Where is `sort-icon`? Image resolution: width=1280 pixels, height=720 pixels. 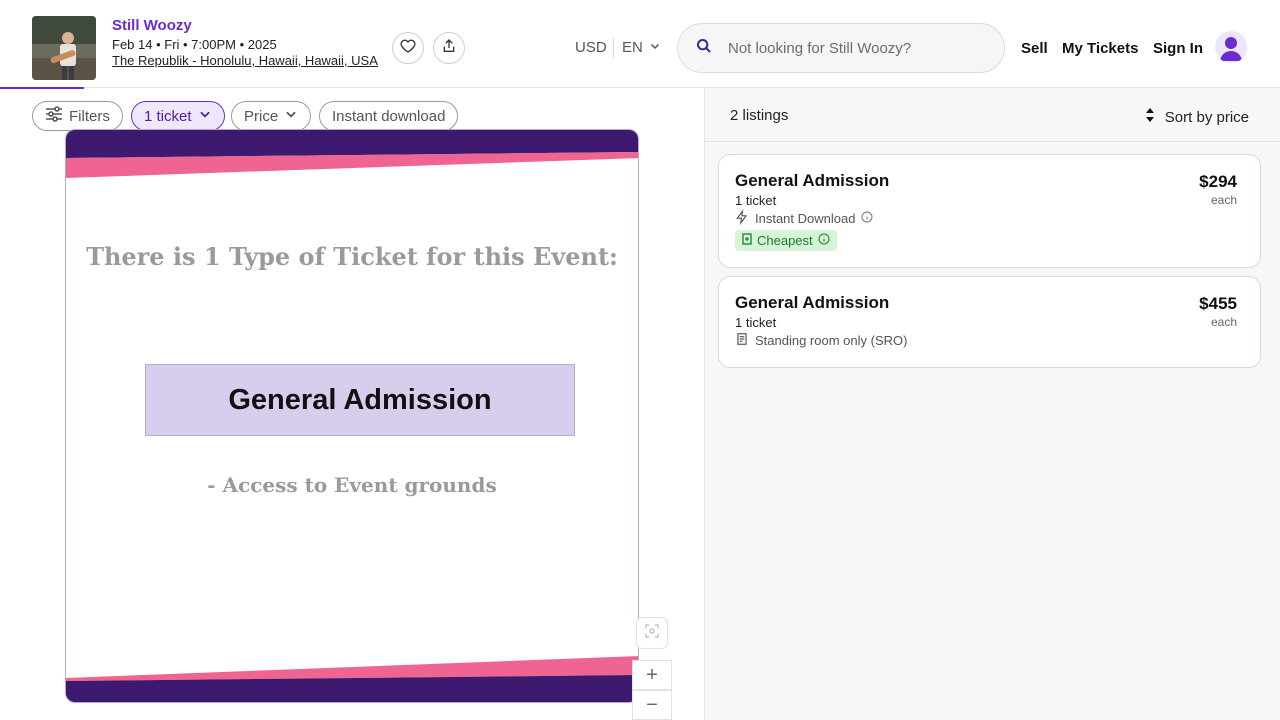 sort-icon is located at coordinates (1150, 117).